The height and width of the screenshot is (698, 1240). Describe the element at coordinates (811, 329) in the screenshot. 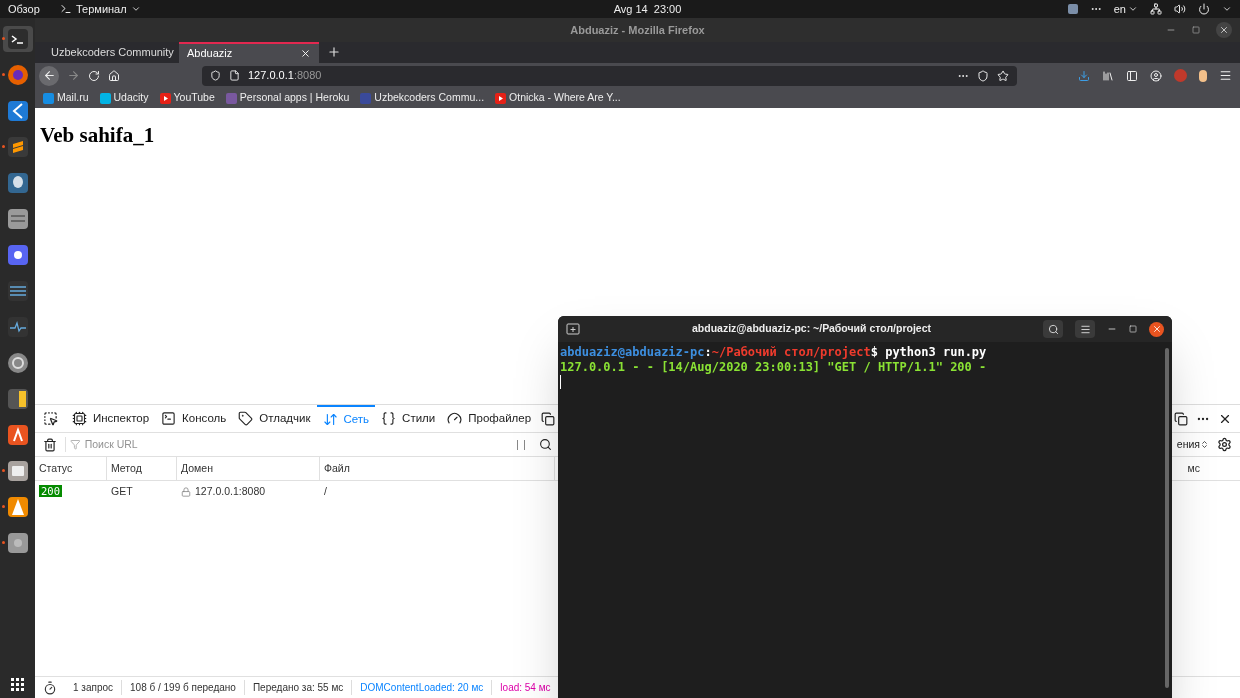

I see `window-title: abduaziz@abduaziz-pc: ~/Рабочий стол/project` at that location.